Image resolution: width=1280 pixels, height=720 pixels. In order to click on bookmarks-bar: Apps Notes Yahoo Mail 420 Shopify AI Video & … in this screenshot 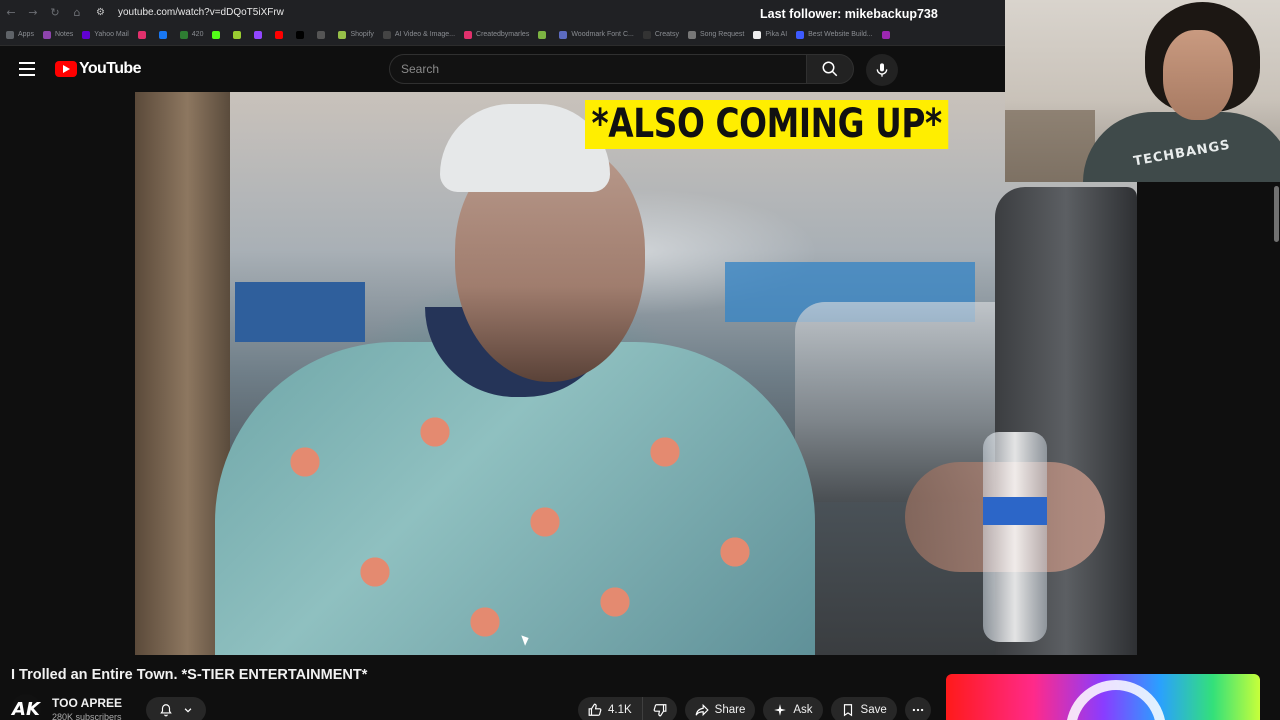, I will do `click(502, 35)`.